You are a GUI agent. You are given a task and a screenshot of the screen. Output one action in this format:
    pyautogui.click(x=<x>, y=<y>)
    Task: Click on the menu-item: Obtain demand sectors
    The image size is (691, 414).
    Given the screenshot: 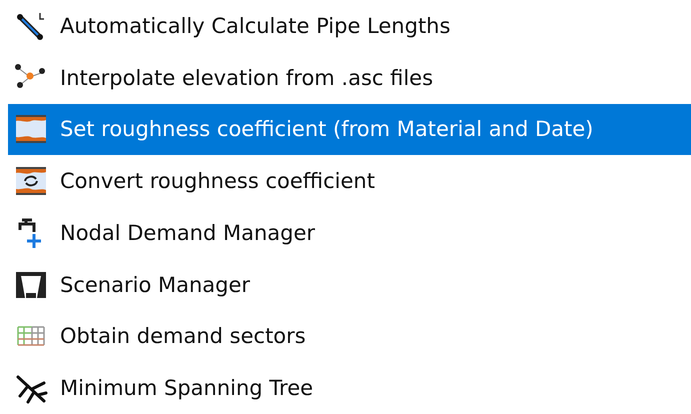 What is the action you would take?
    pyautogui.click(x=349, y=336)
    